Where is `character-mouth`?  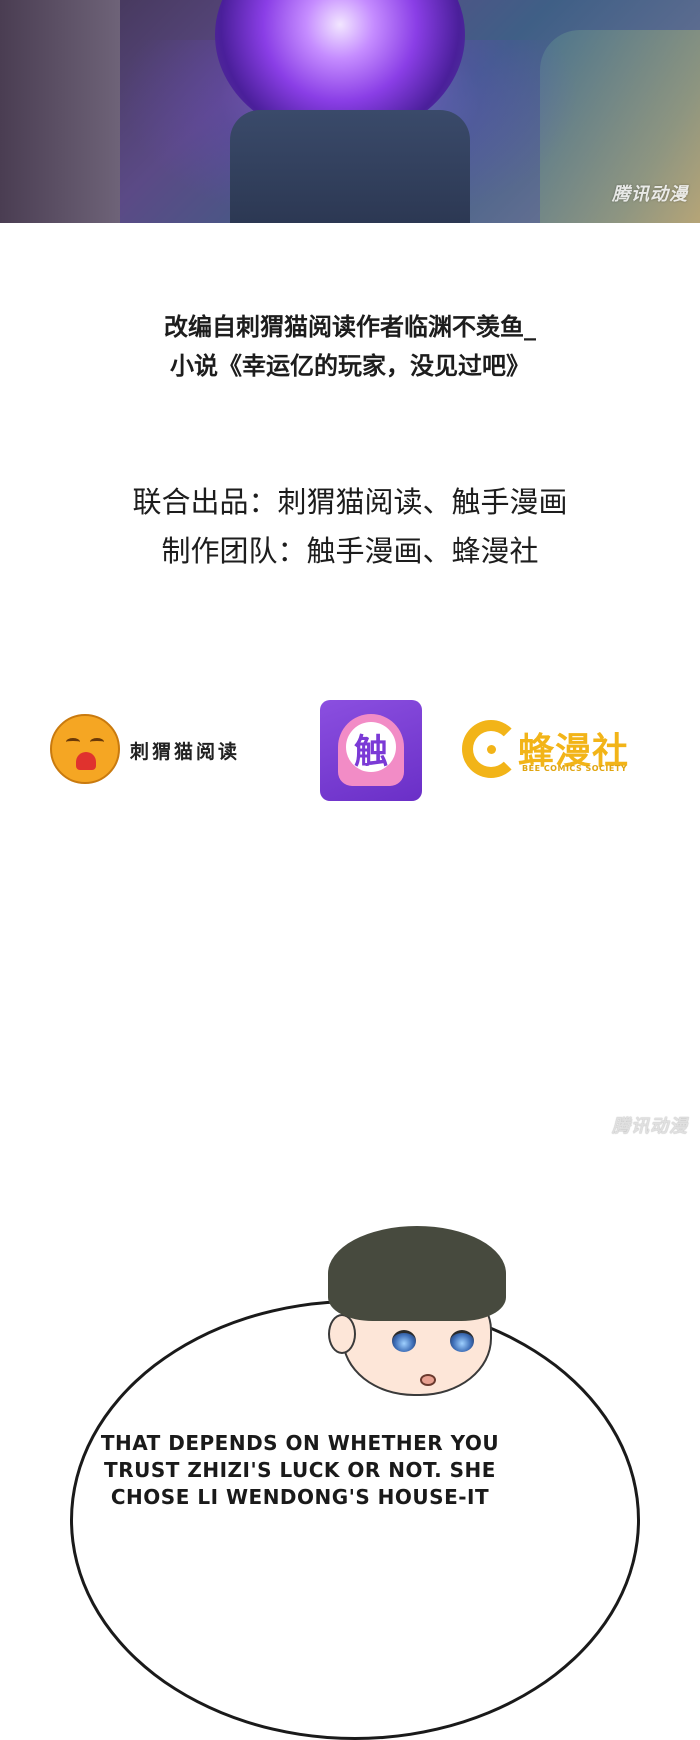
character-mouth is located at coordinates (428, 1380).